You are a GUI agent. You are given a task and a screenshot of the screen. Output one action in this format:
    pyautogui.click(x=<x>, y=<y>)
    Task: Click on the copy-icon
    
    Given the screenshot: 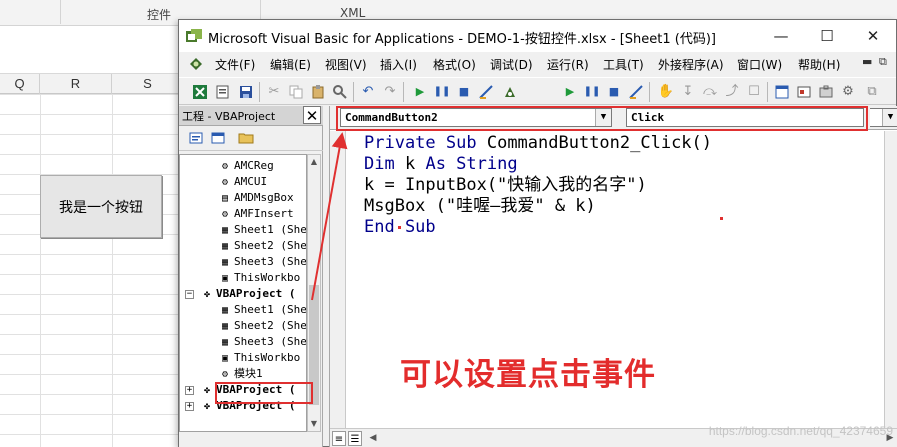 What is the action you would take?
    pyautogui.click(x=296, y=92)
    